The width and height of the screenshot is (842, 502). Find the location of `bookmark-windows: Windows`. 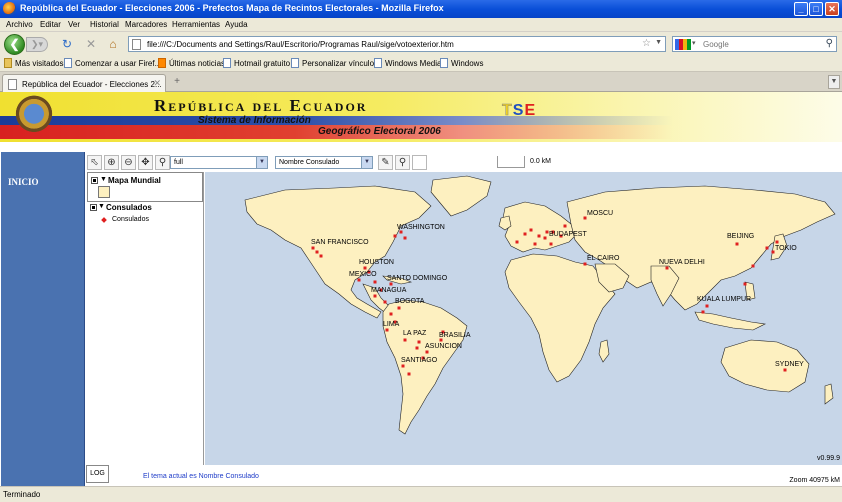

bookmark-windows: Windows is located at coordinates (461, 64).